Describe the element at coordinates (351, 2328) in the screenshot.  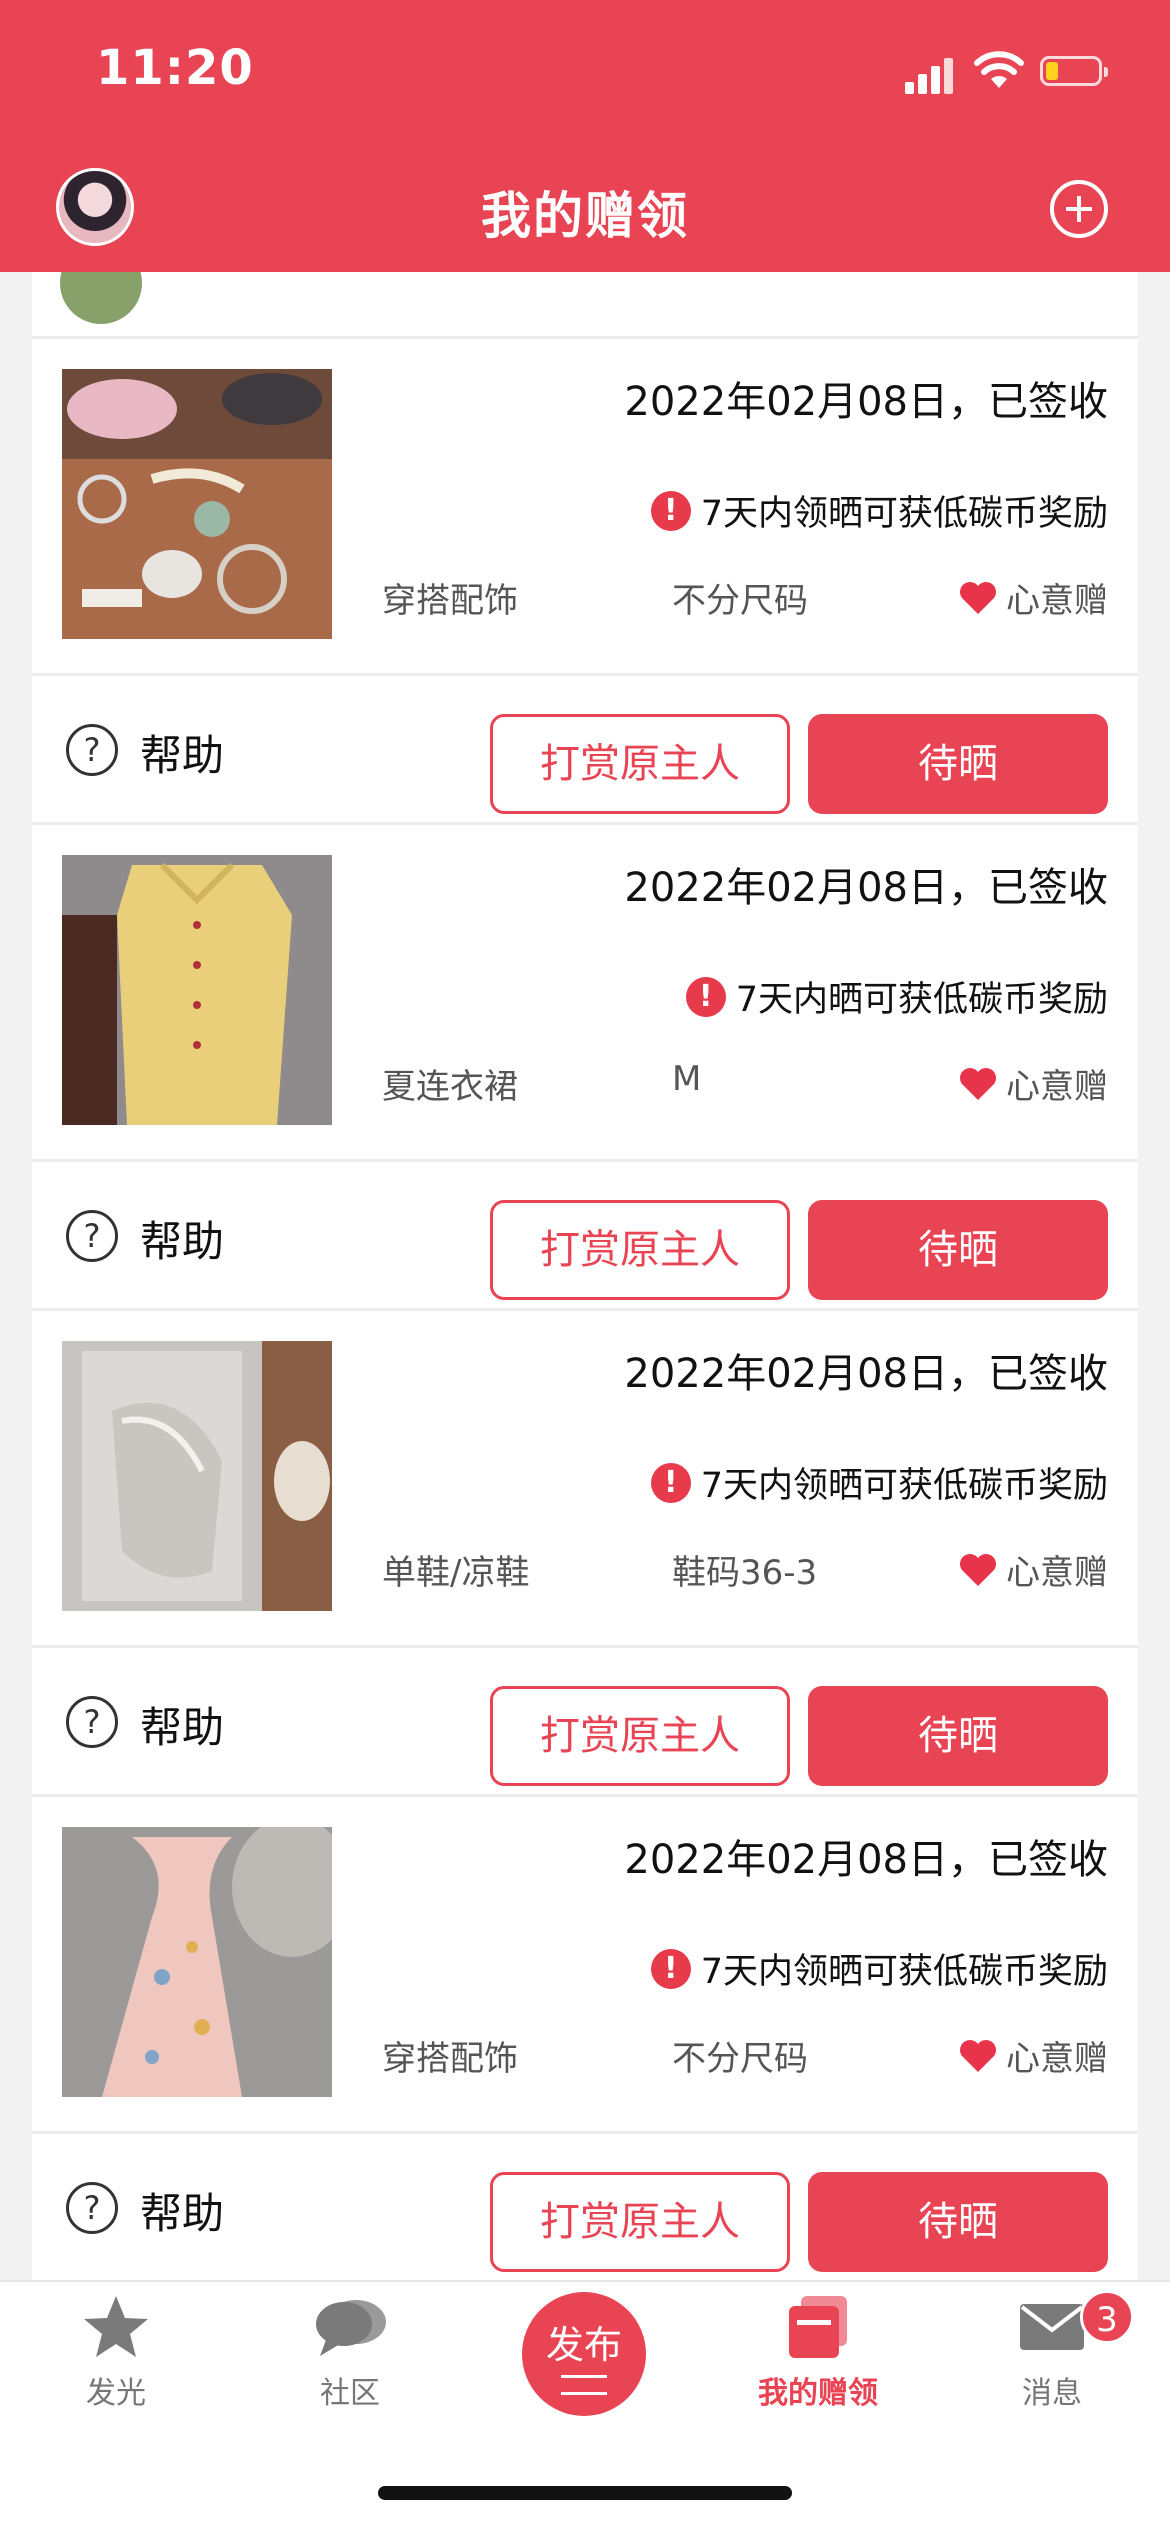
I see `chat-icon` at that location.